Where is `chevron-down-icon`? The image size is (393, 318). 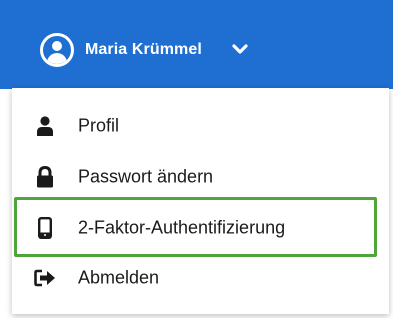 chevron-down-icon is located at coordinates (240, 49).